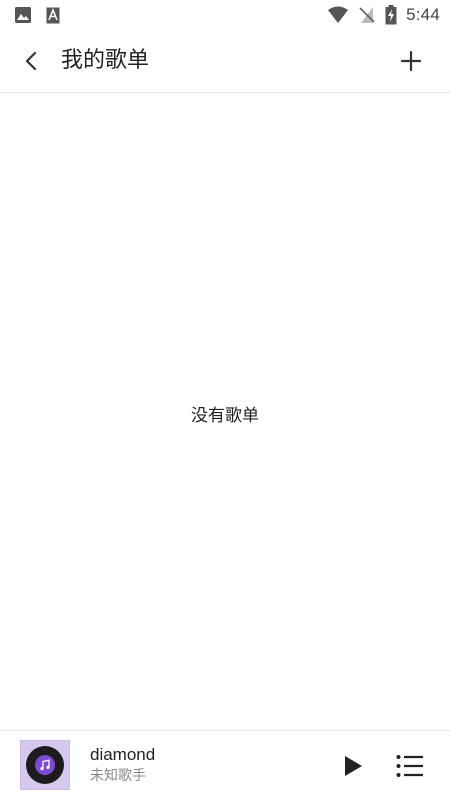 This screenshot has height=800, width=450. Describe the element at coordinates (118, 776) in the screenshot. I see `track-artist: 未知歌手` at that location.